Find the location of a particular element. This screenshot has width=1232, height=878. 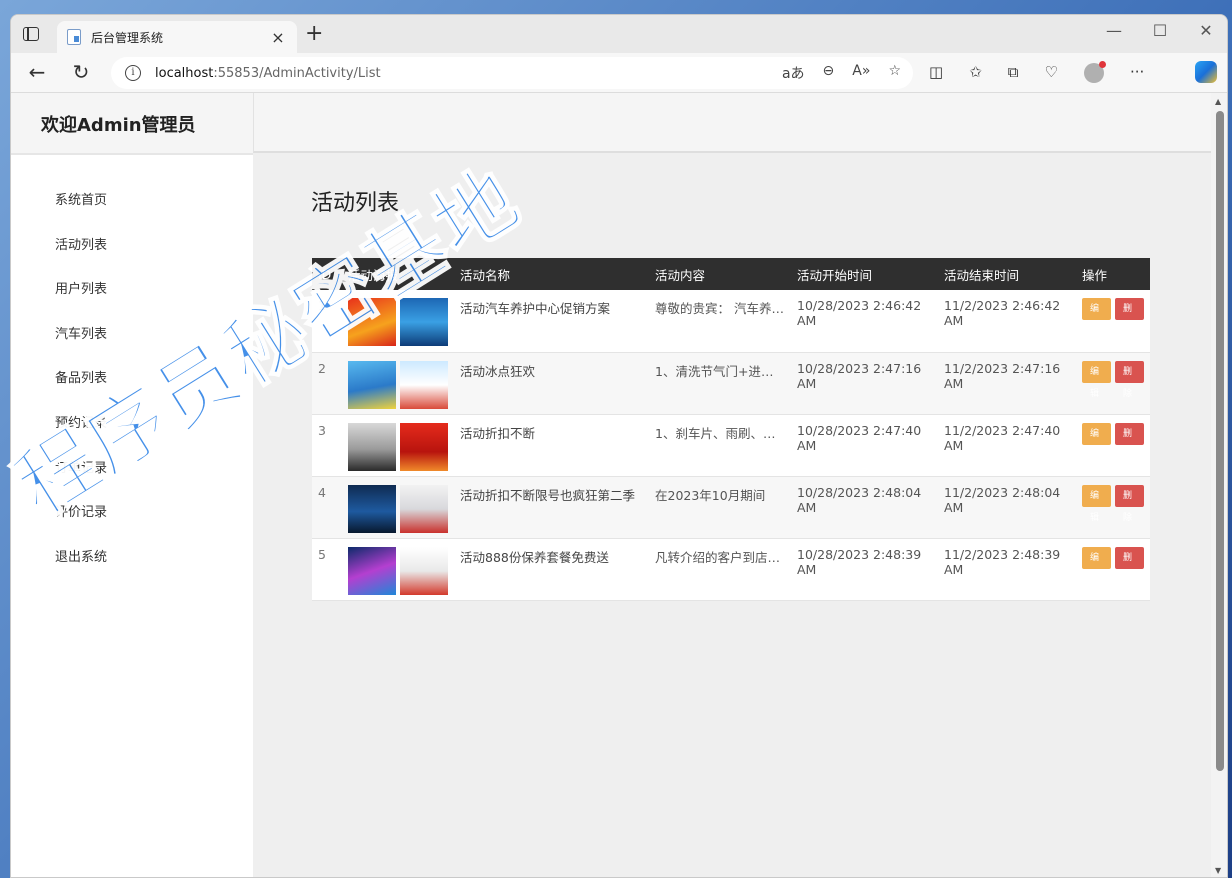

row-id: 1 is located at coordinates (322, 305).